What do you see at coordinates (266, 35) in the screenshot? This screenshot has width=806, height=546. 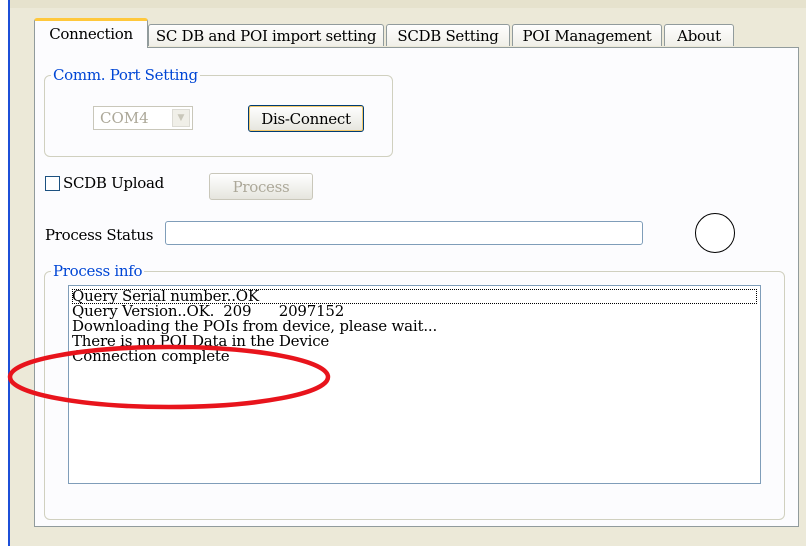 I see `tab-scdb-poi-import-setting: SC DB and POI import setting` at bounding box center [266, 35].